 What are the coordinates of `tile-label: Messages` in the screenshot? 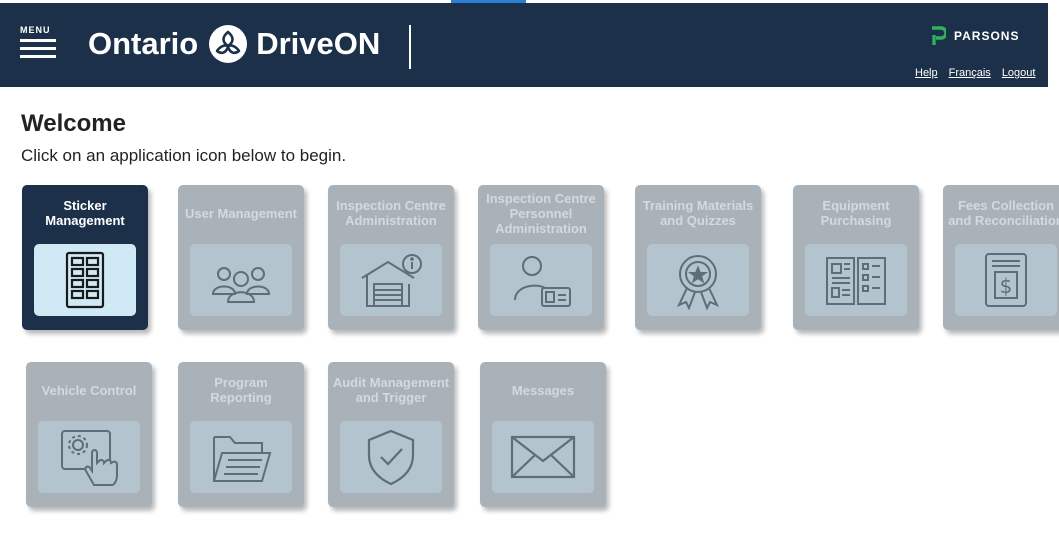 It's located at (543, 390).